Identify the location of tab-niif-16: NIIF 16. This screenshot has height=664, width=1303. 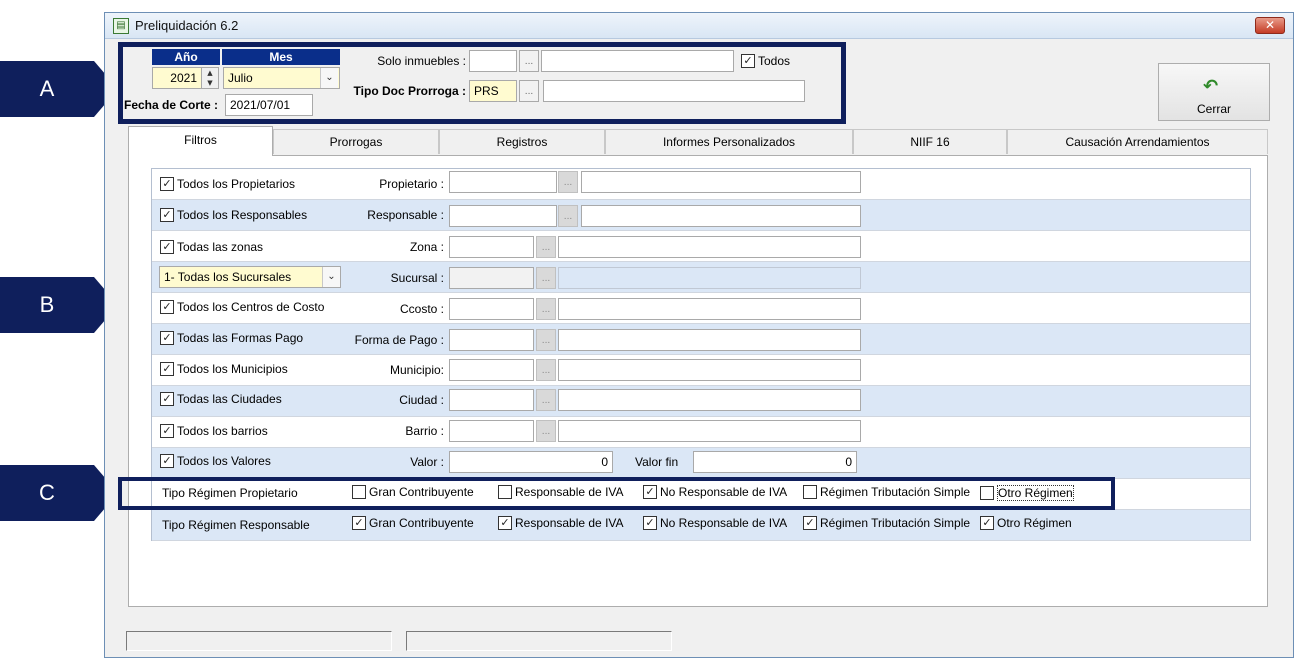
(930, 141).